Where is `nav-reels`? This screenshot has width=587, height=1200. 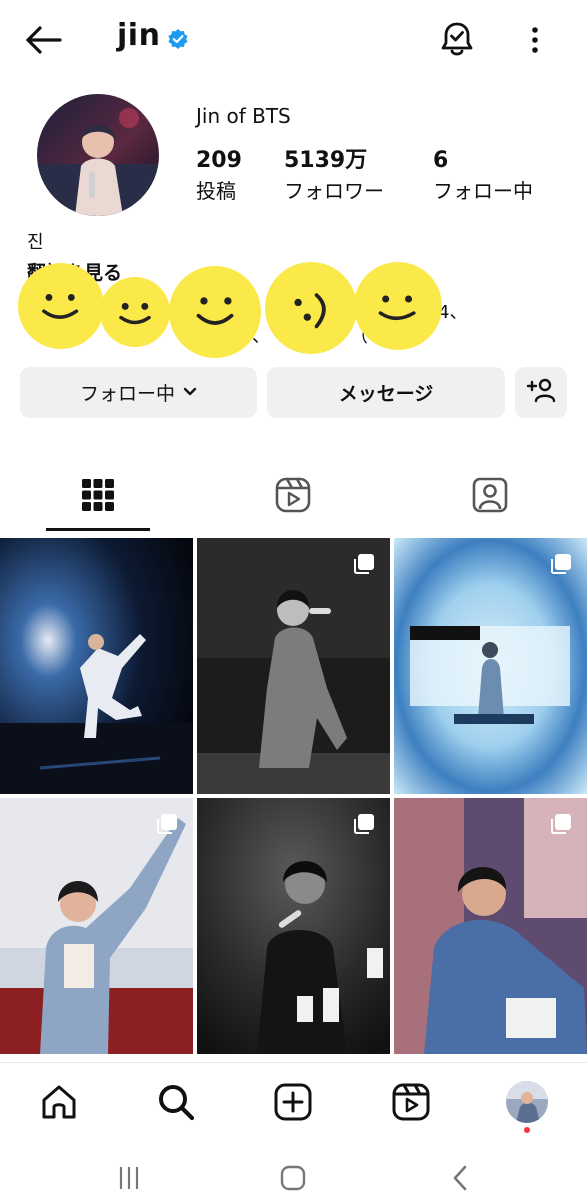
nav-reels is located at coordinates (411, 1102).